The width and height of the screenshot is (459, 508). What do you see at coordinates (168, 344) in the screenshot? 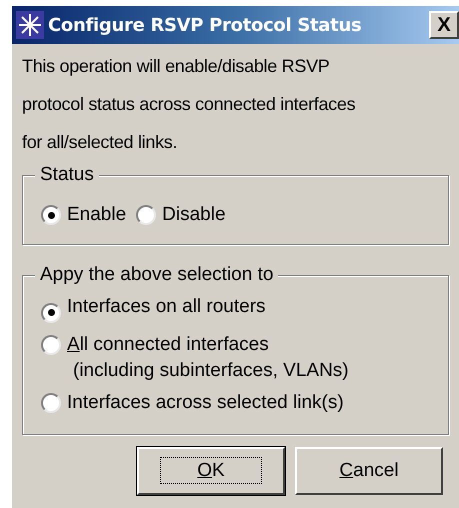
I see `option-label: All connected interfaces` at bounding box center [168, 344].